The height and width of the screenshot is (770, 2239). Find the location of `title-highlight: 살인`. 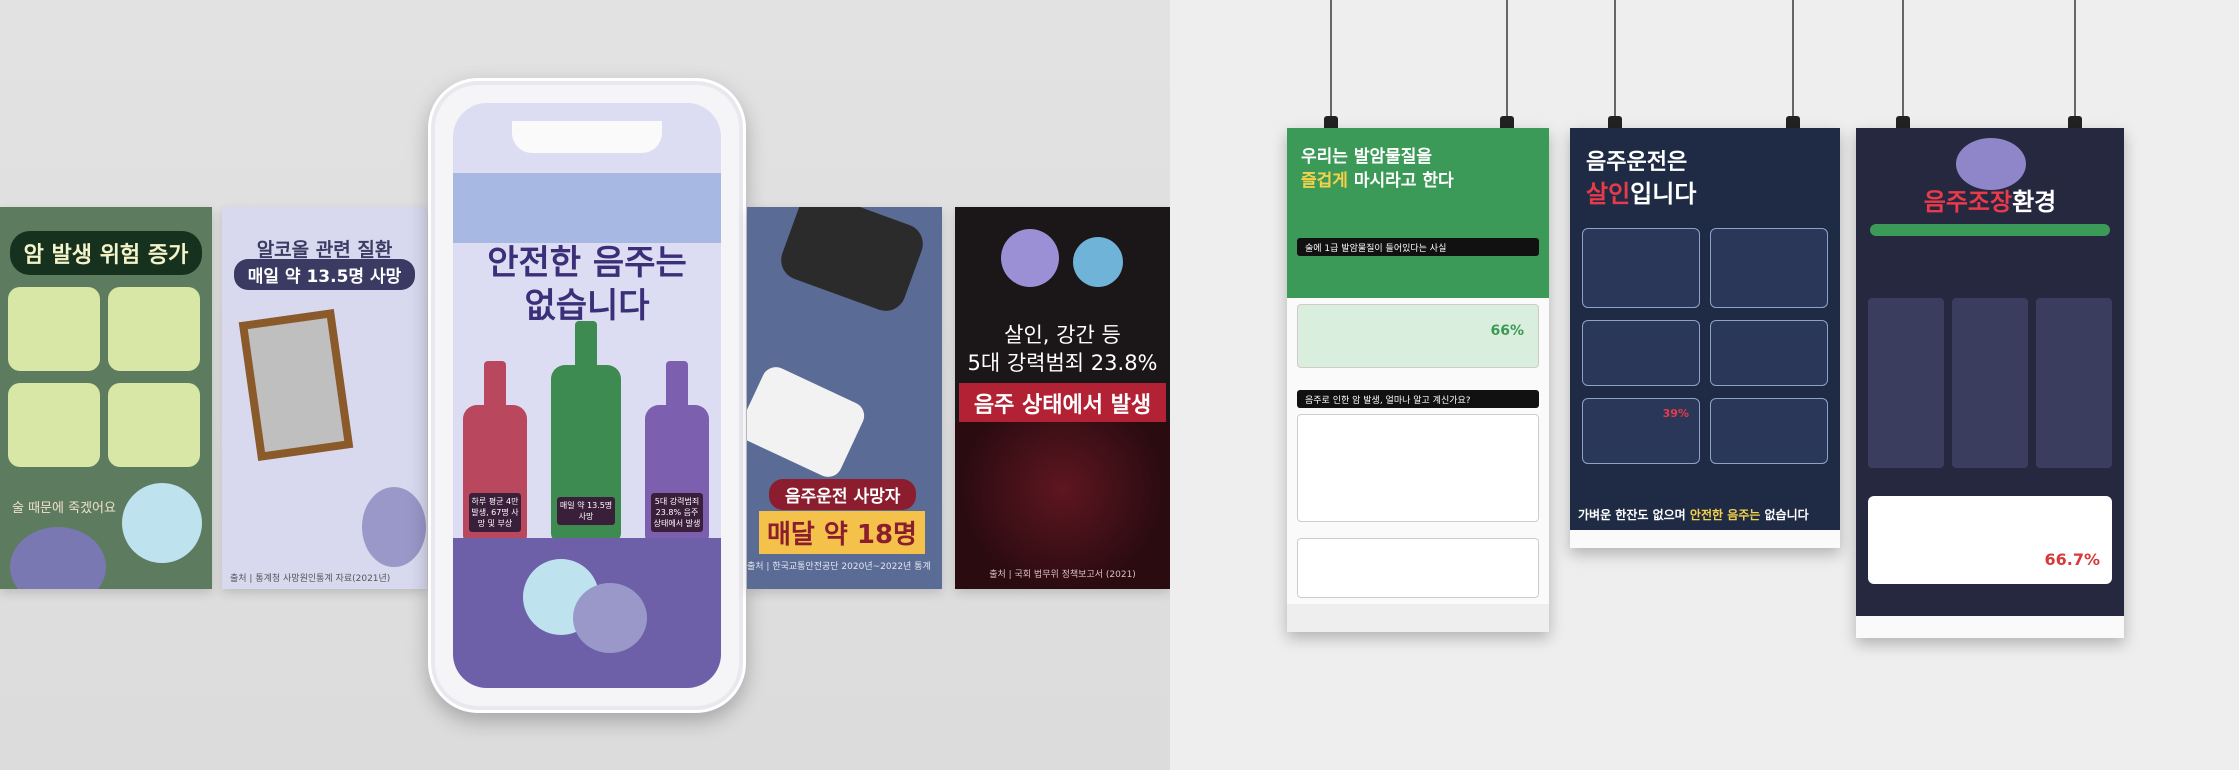

title-highlight: 살인 is located at coordinates (1608, 194).